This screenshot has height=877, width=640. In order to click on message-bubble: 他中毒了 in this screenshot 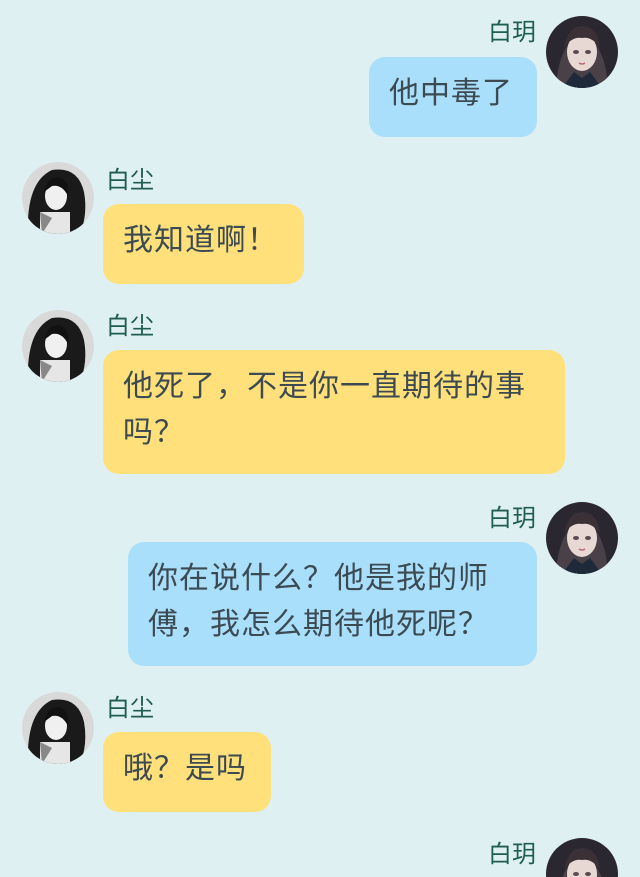, I will do `click(453, 97)`.